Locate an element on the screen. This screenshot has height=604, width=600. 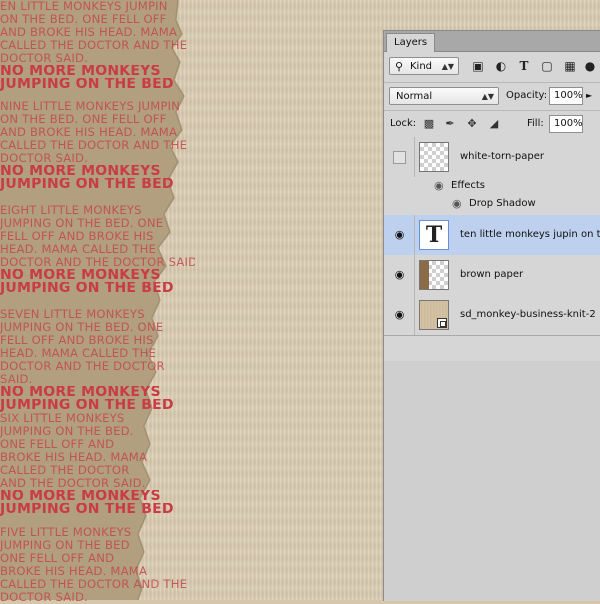
filter-row: ⚲ Kind ▲▼ ▣ ◐ T ▢ ▦ ● is located at coordinates (492, 67).